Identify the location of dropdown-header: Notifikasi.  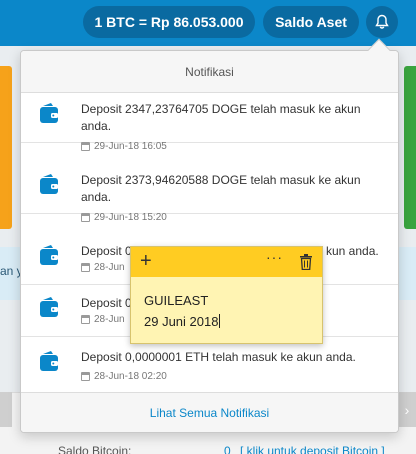
(209, 72).